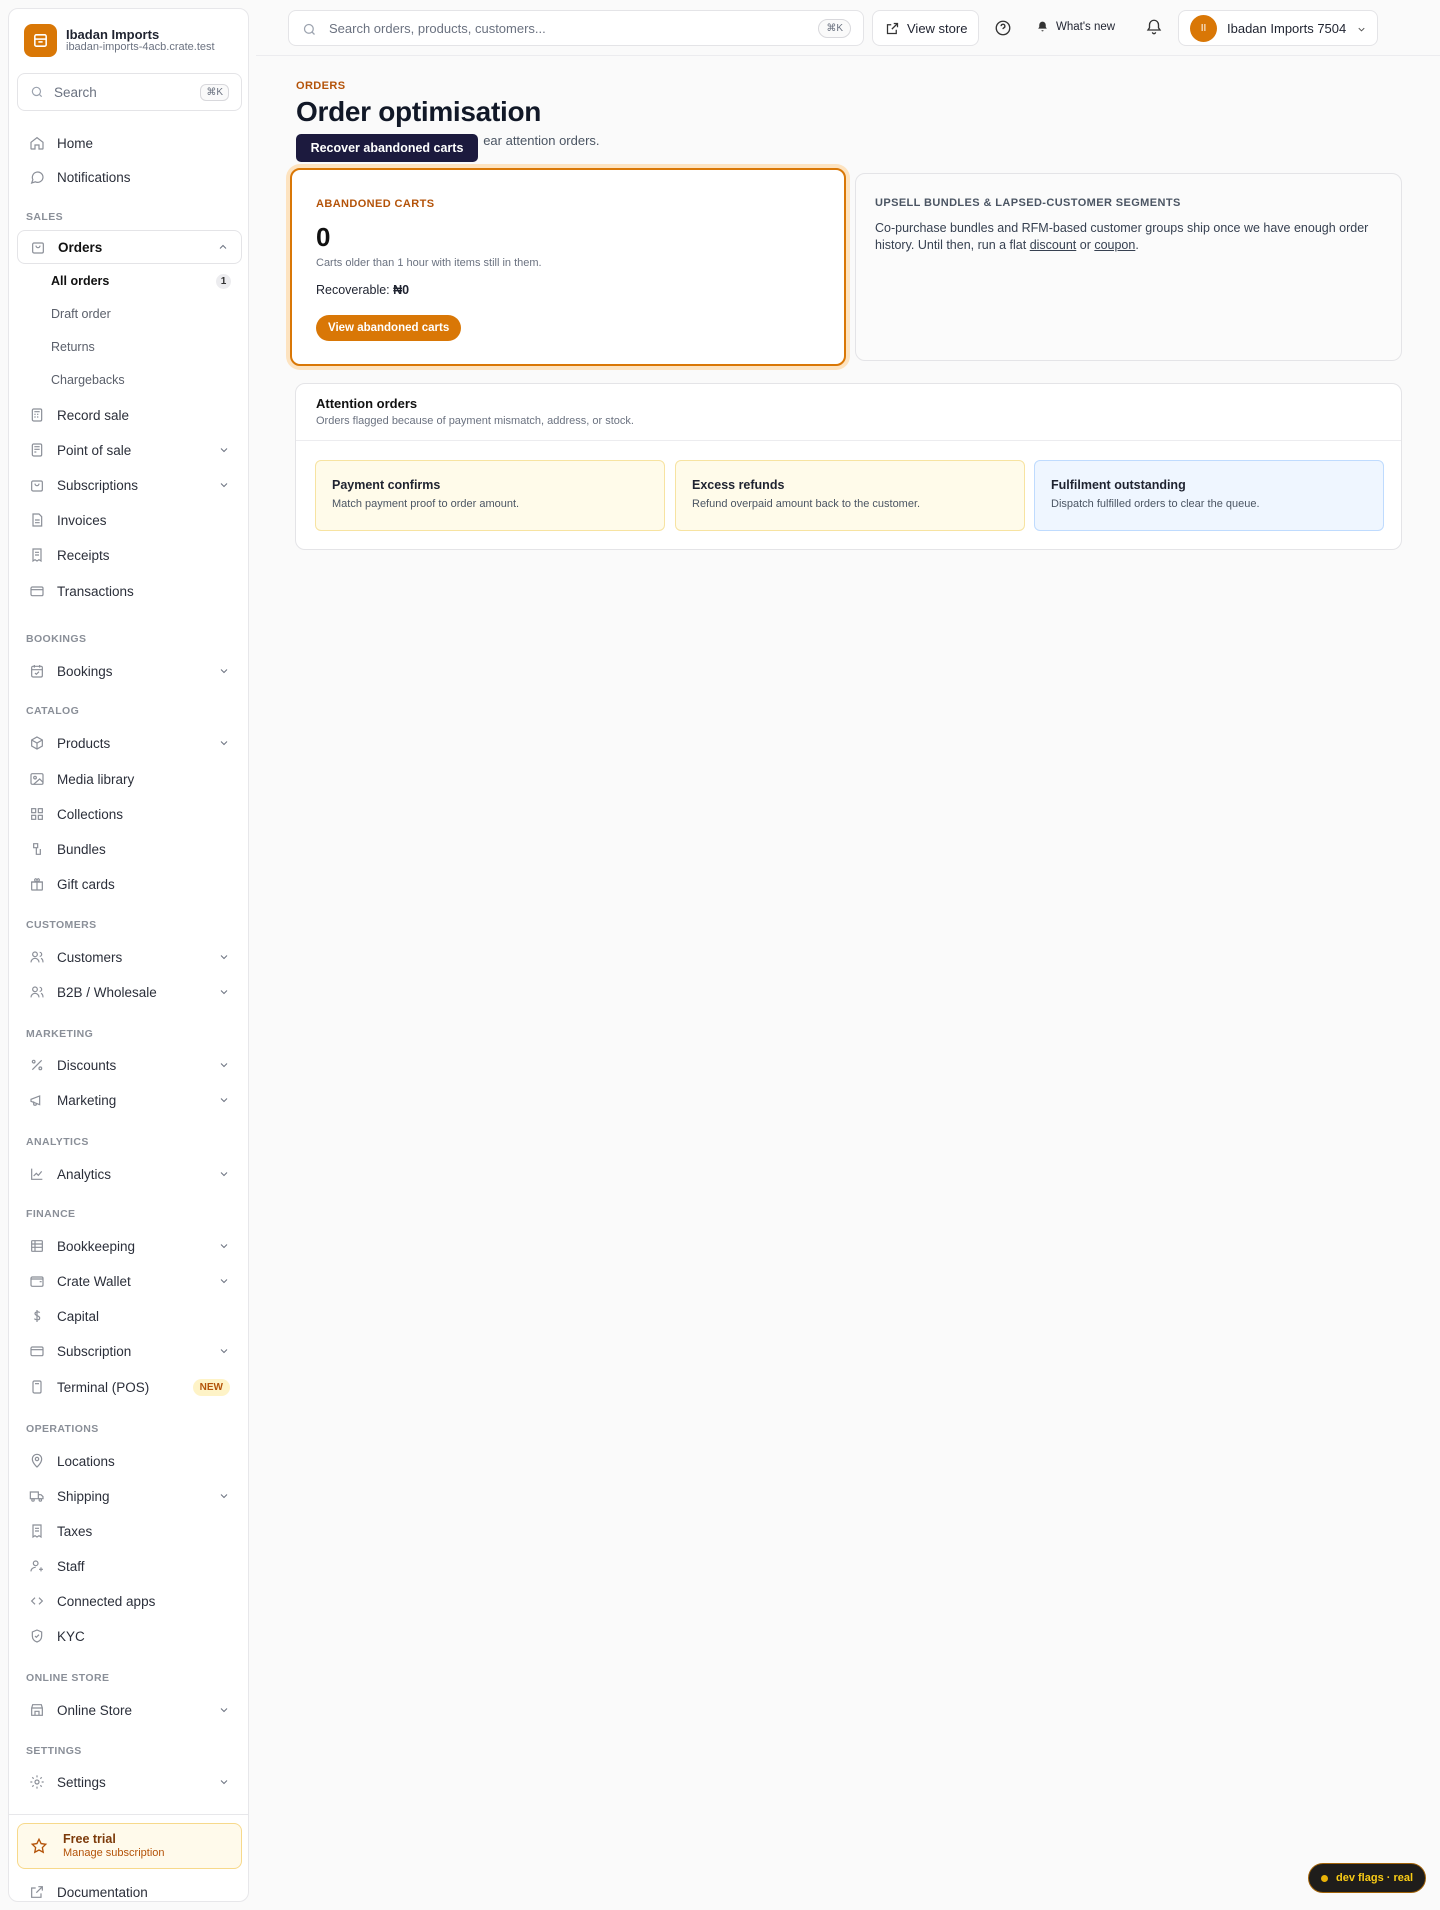 The width and height of the screenshot is (1440, 1910). What do you see at coordinates (113, 34) in the screenshot?
I see `store-name: Ibadan Imports` at bounding box center [113, 34].